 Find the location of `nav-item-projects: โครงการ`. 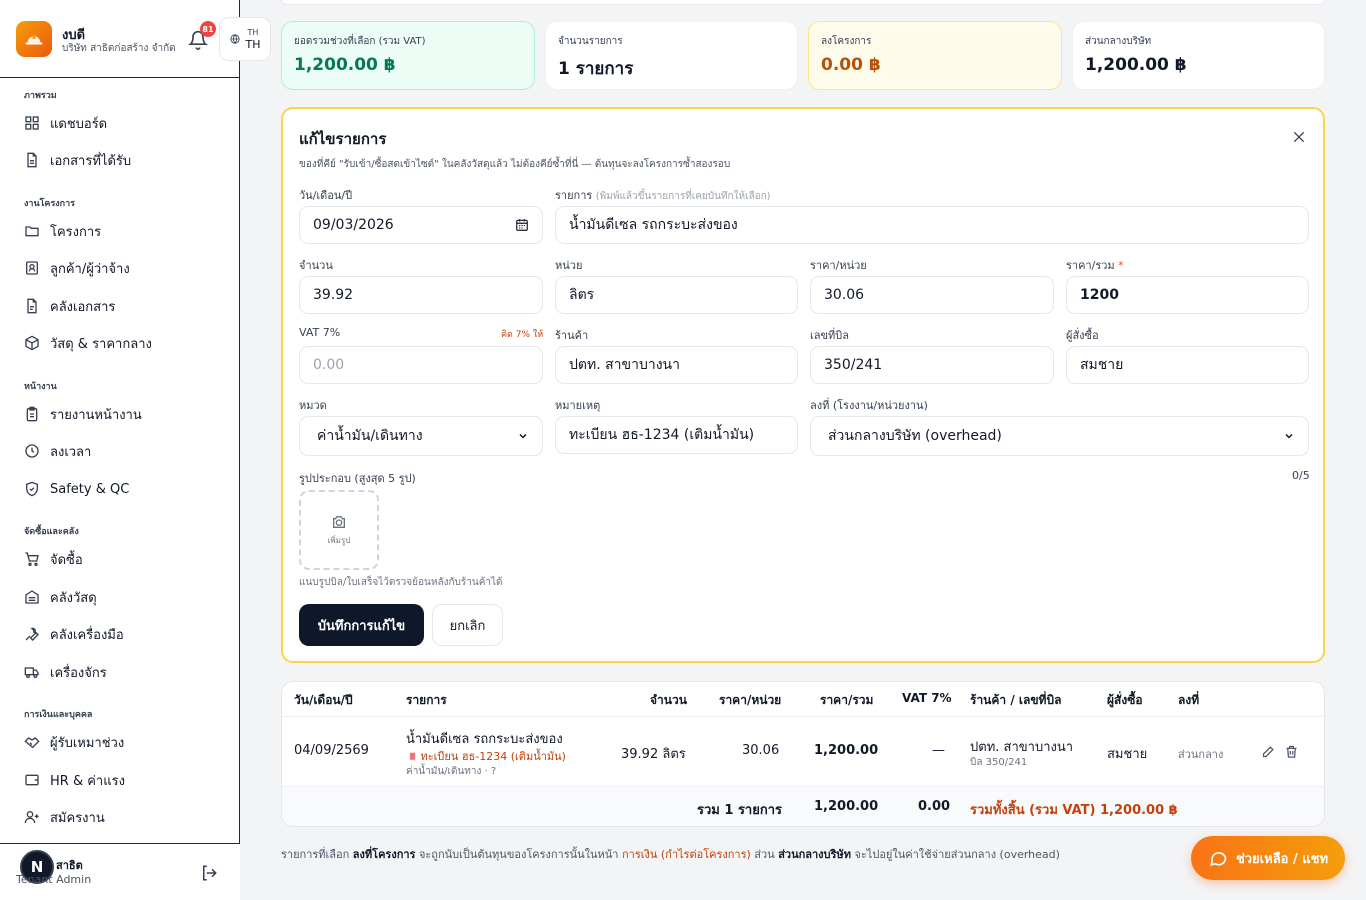

nav-item-projects: โครงการ is located at coordinates (124, 231).